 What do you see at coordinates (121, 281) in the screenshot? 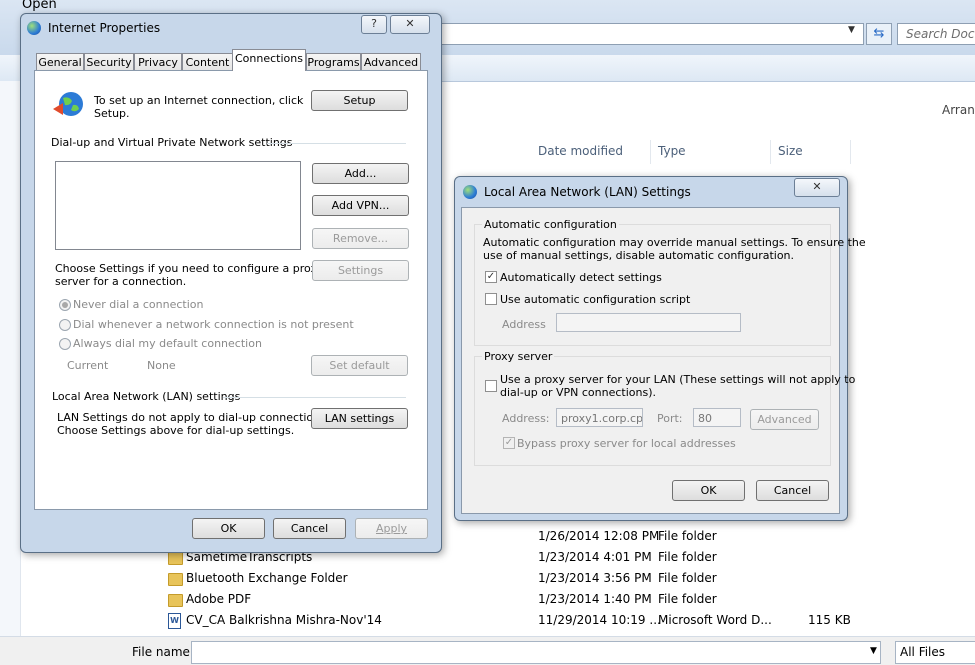
I see `settings-text-line2: server for a connection.` at bounding box center [121, 281].